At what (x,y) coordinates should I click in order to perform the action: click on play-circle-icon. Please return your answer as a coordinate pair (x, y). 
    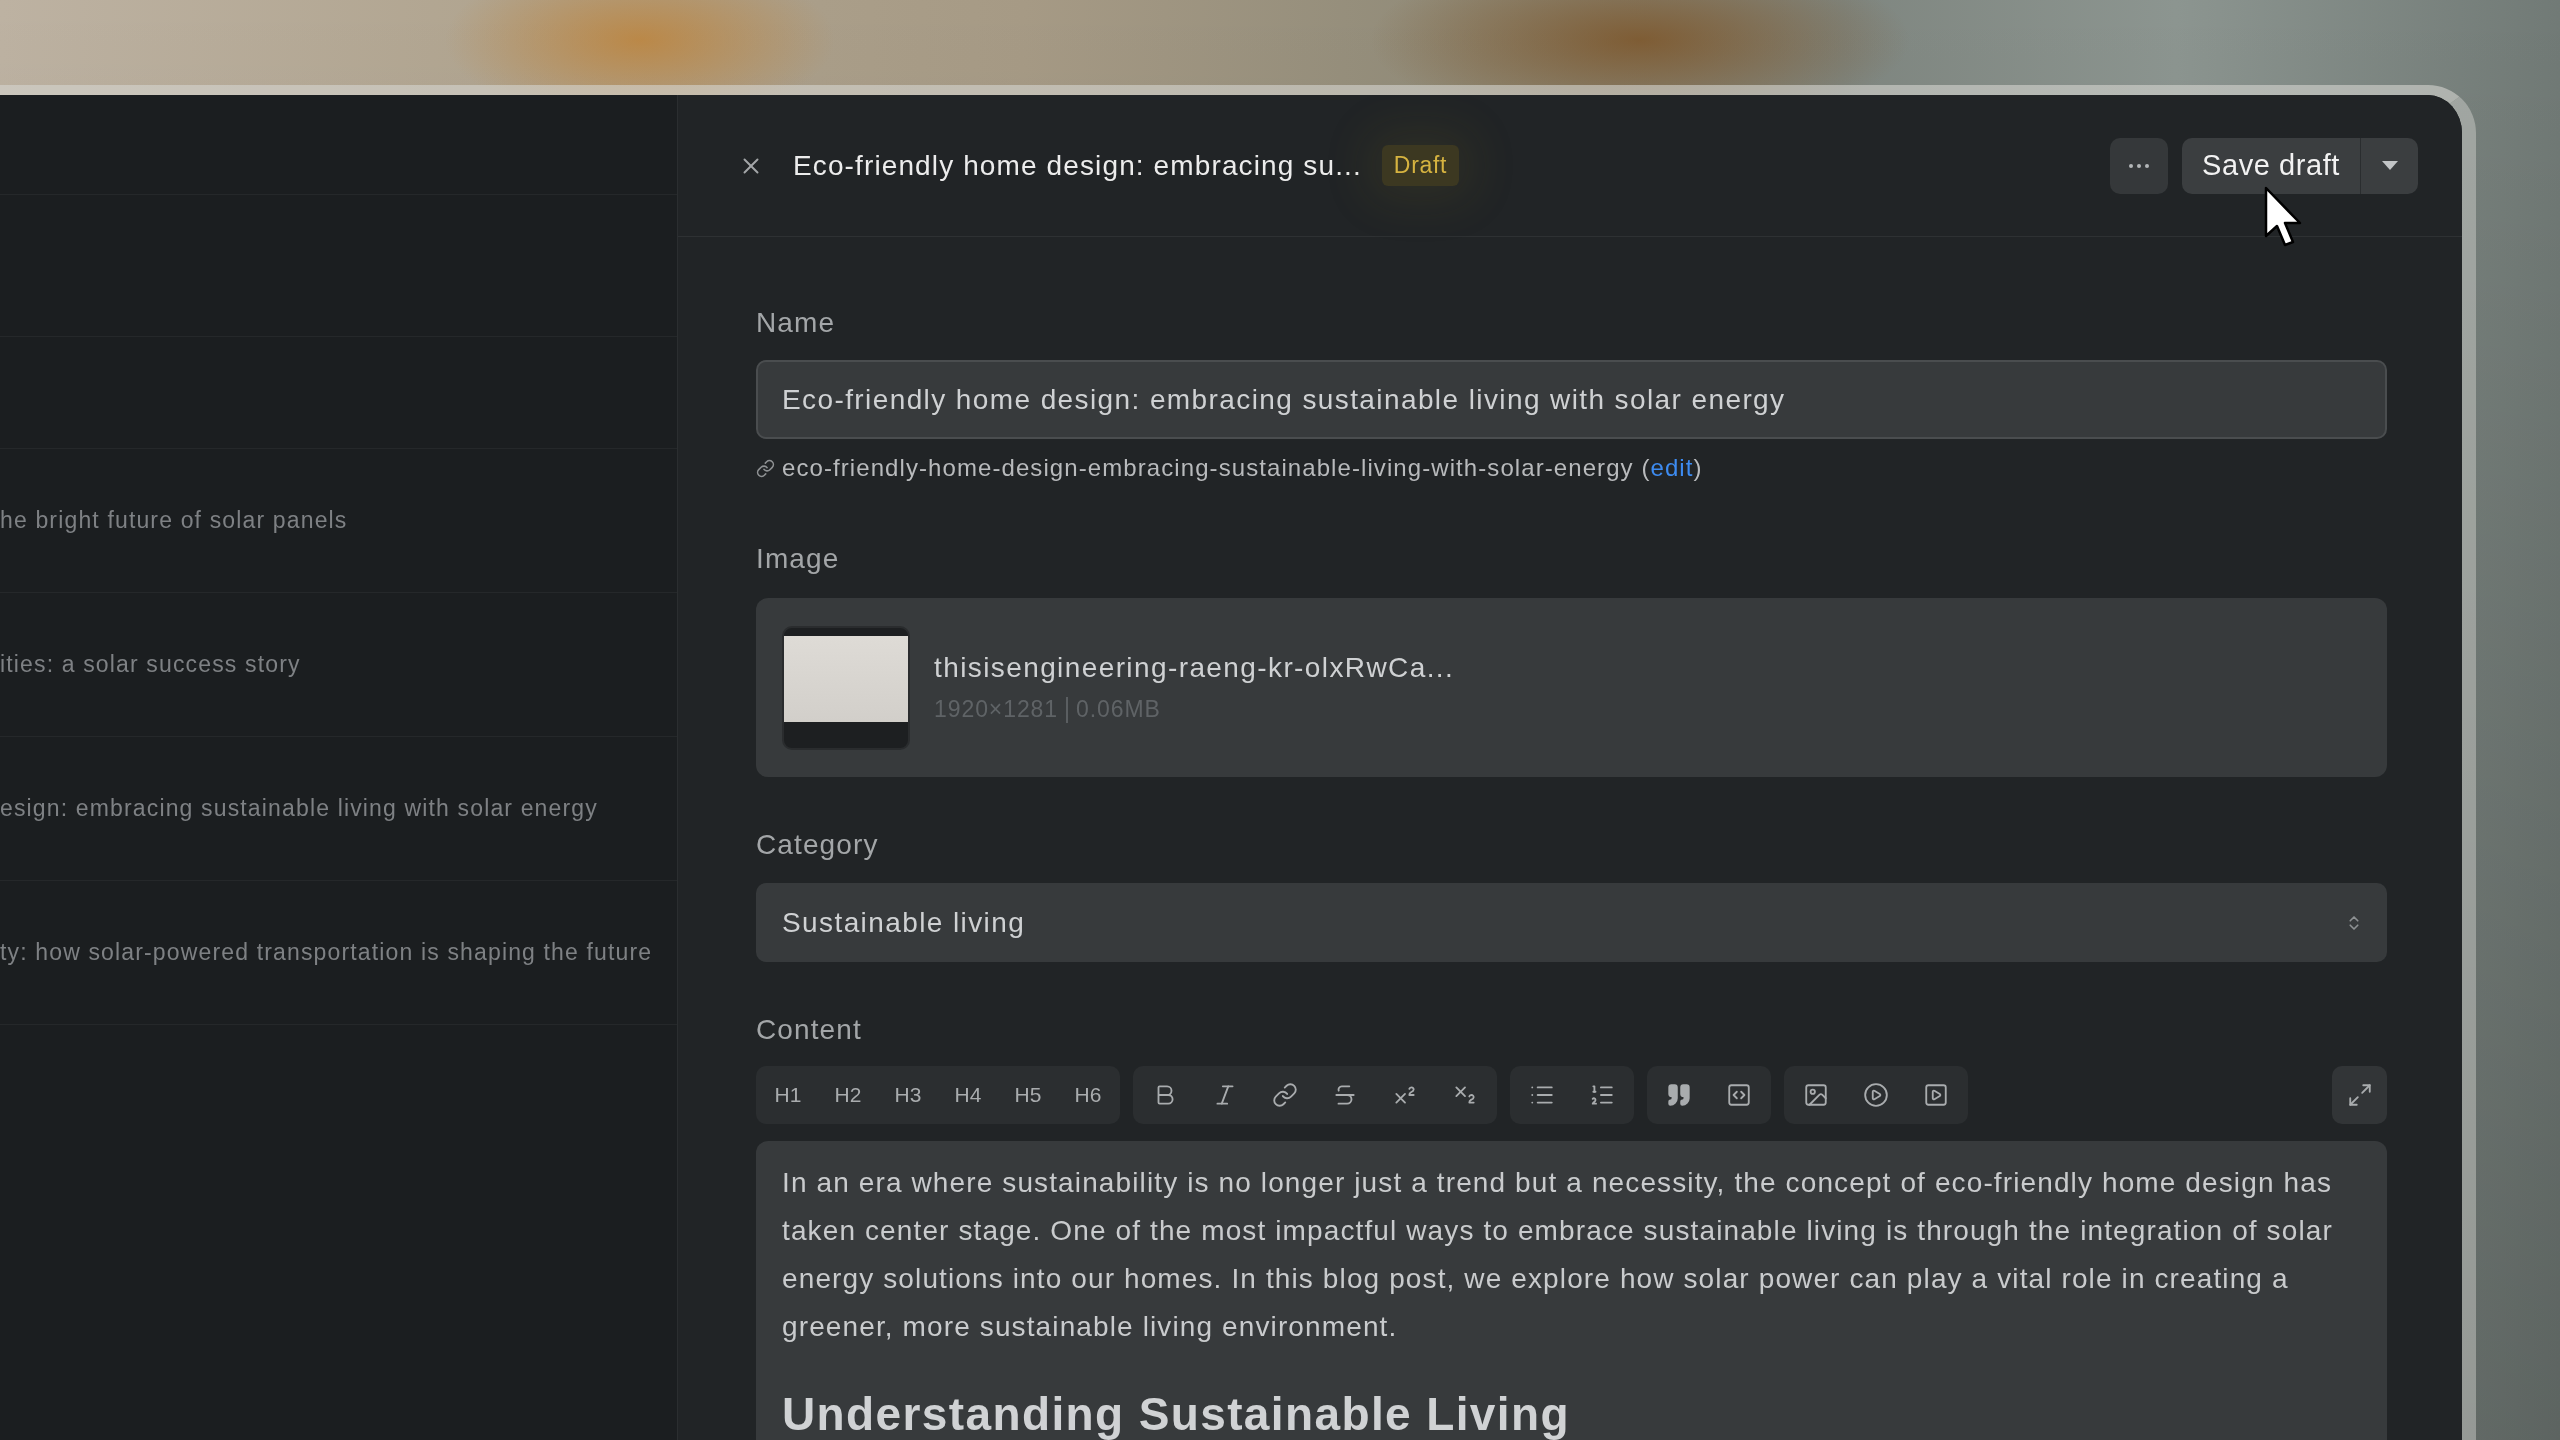
    Looking at the image, I should click on (1876, 1095).